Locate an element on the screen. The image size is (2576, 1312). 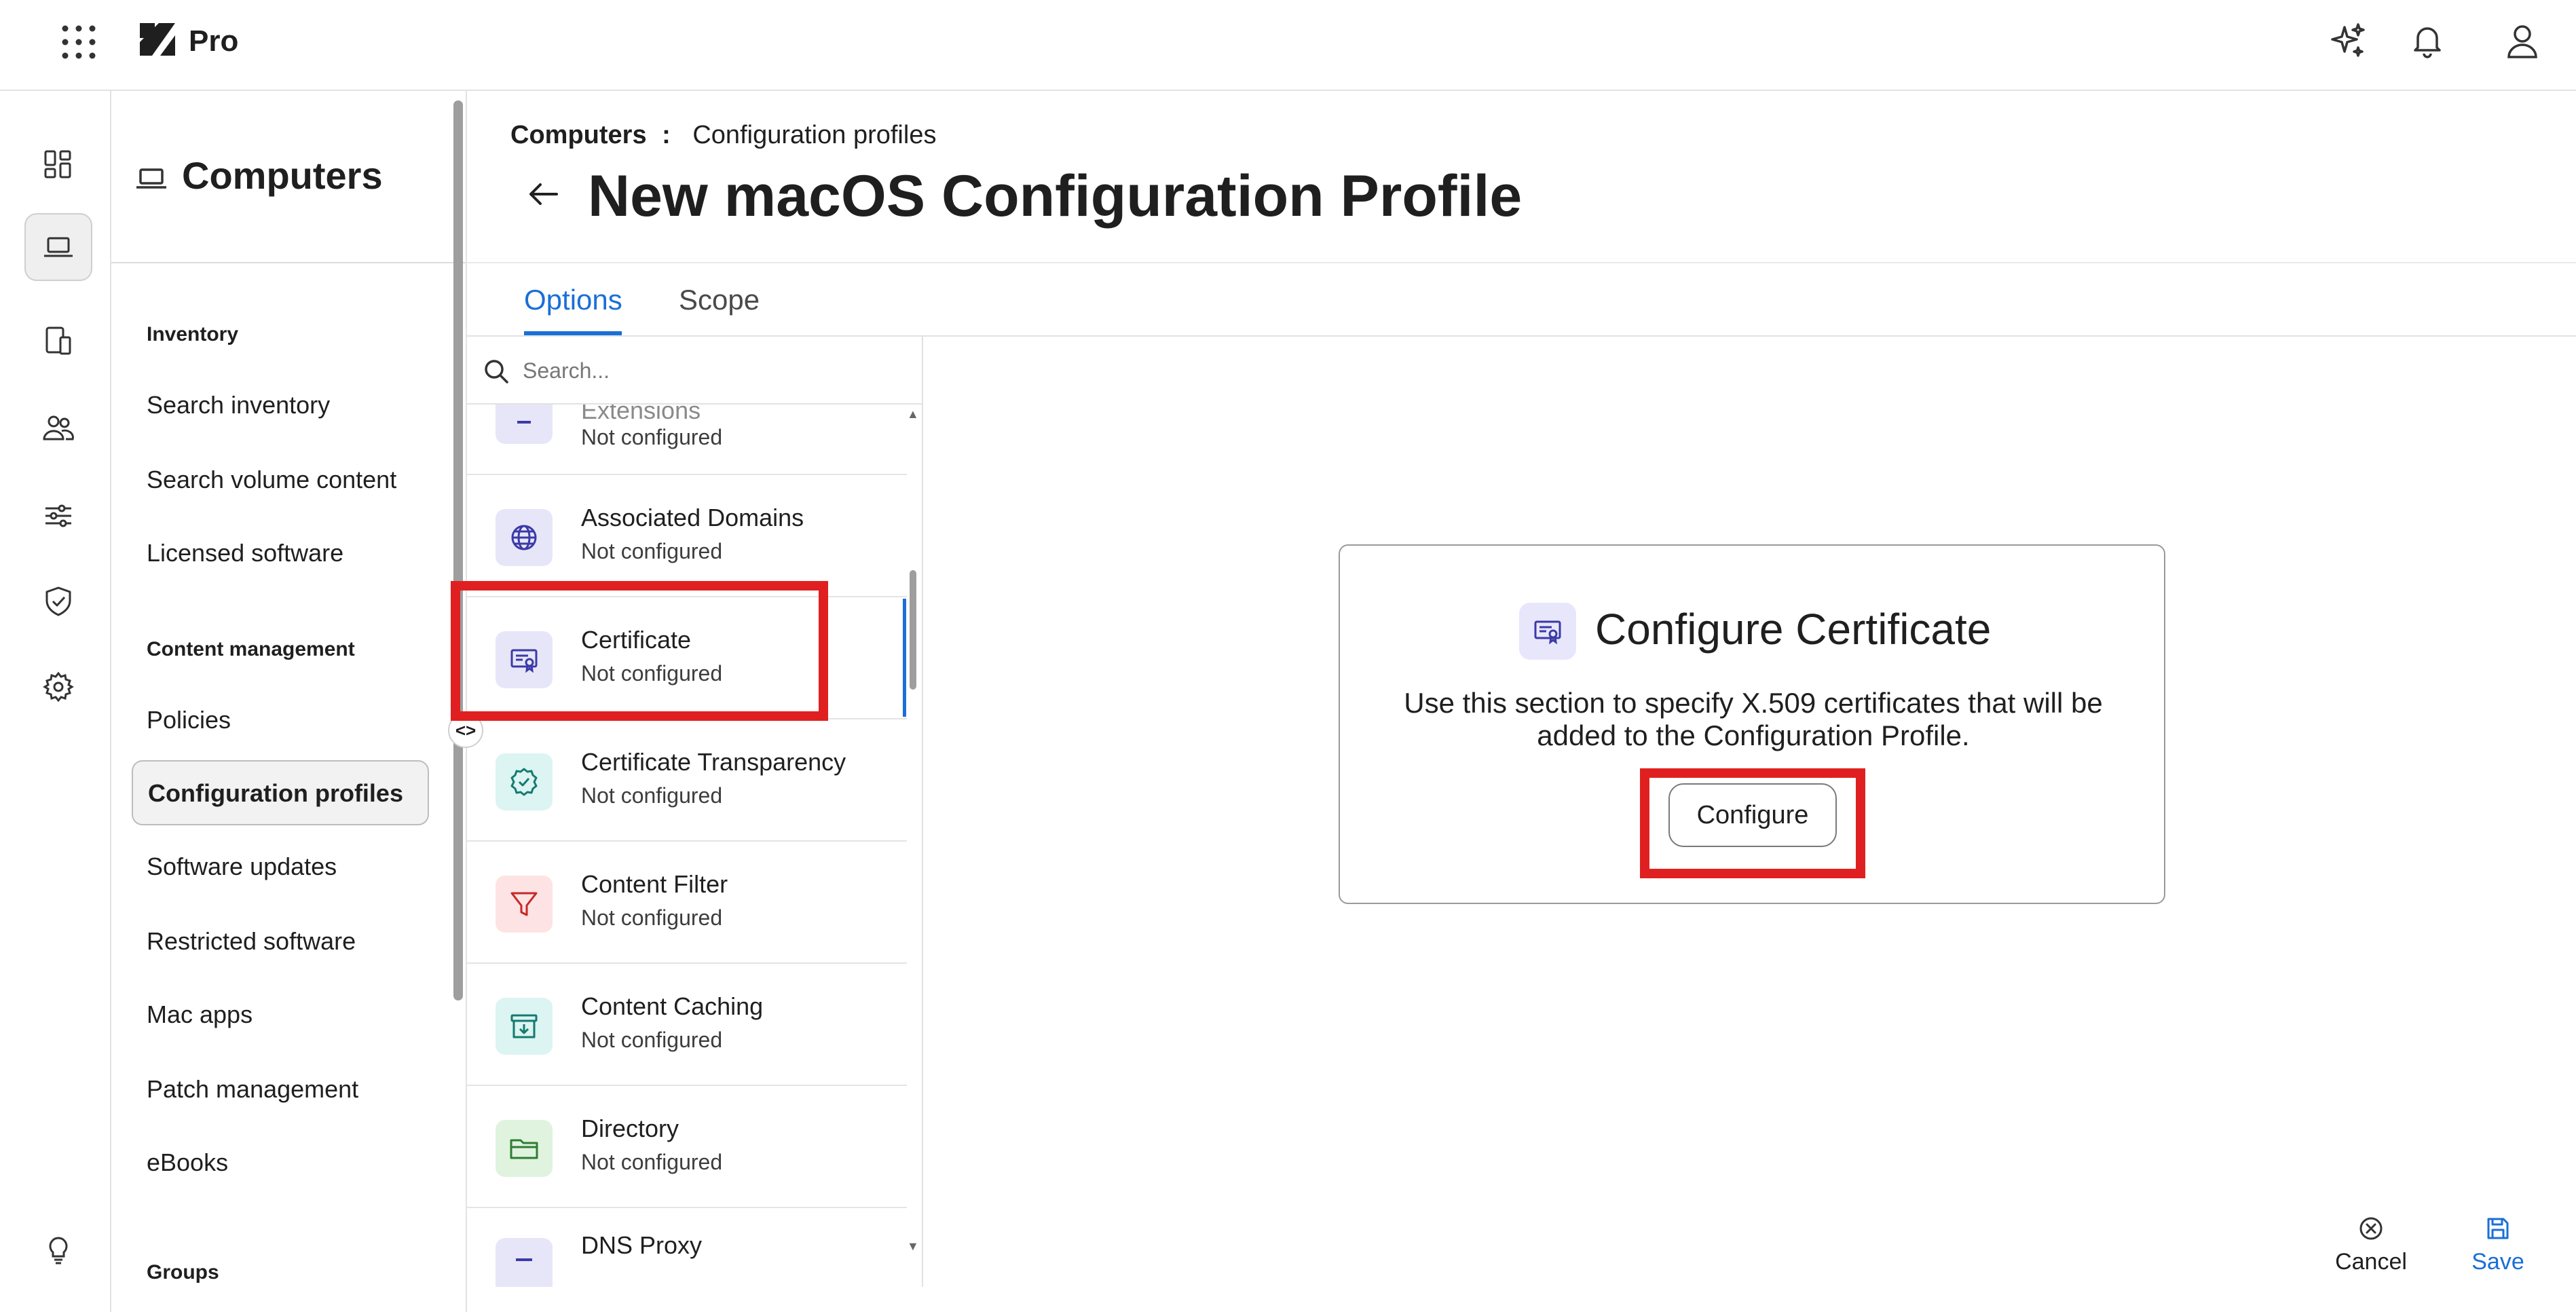
cancel-circle-icon is located at coordinates (2371, 1228).